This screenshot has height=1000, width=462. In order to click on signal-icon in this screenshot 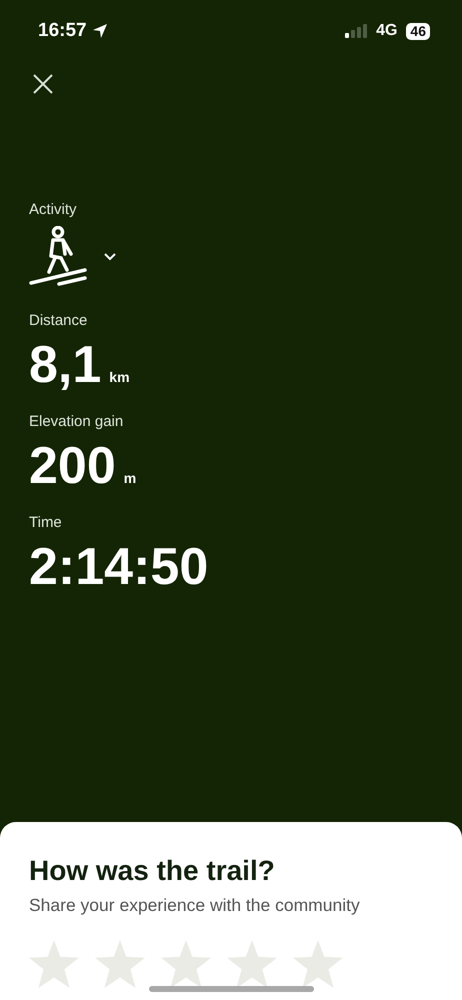, I will do `click(356, 31)`.